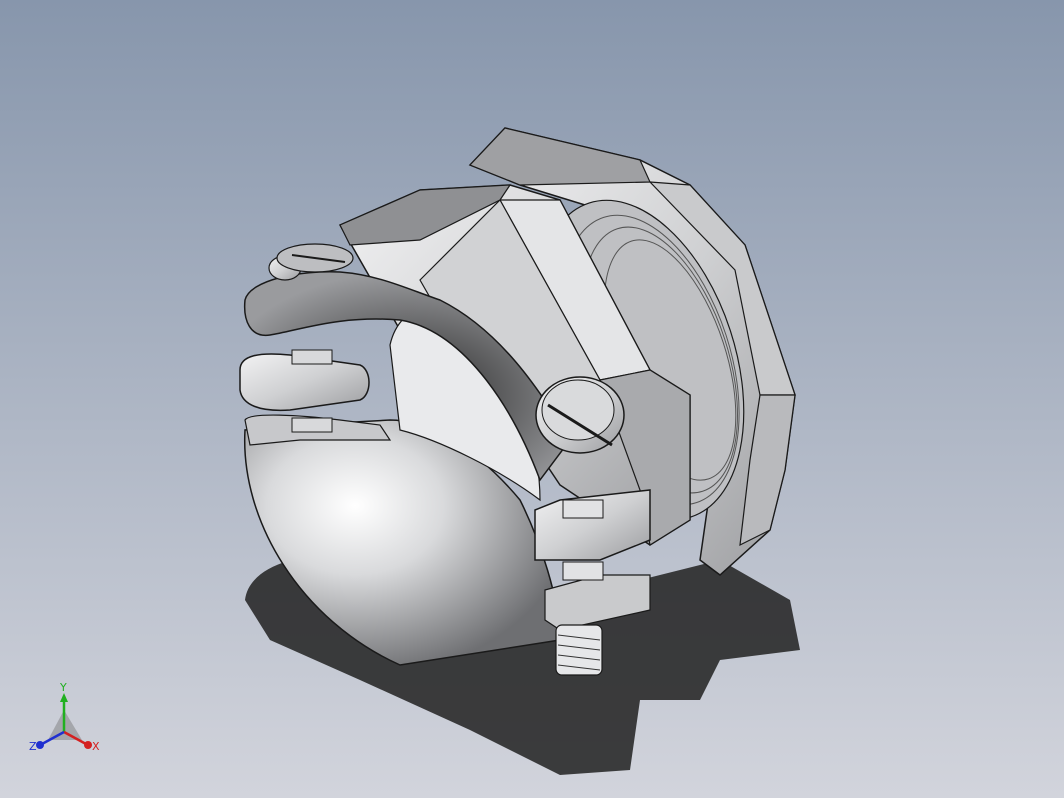 This screenshot has width=1064, height=798. I want to click on x-axis-label: X, so click(96, 746).